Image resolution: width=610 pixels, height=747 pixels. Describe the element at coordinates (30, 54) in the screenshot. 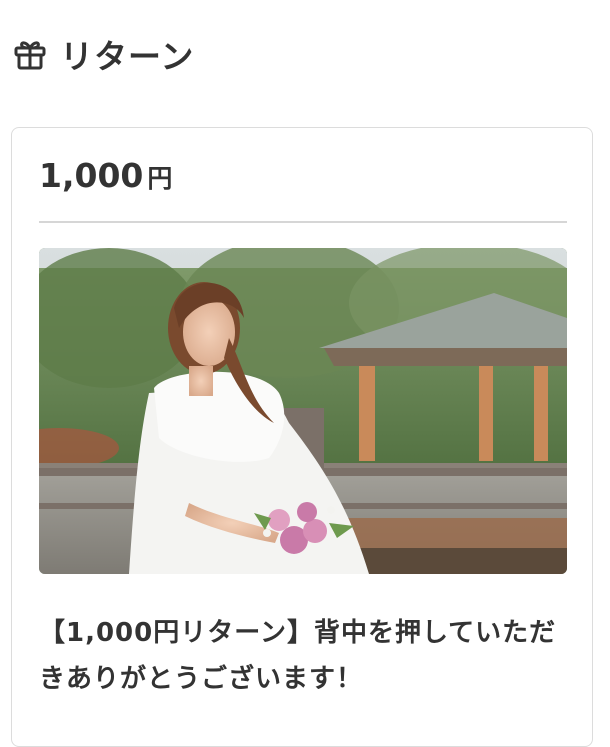

I see `gift-icon` at that location.